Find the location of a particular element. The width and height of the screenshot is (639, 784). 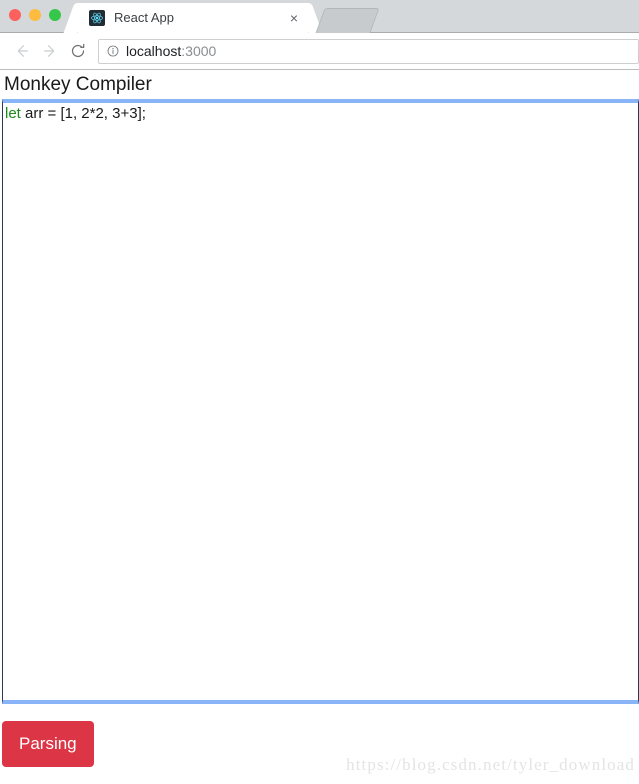

tab-strip: React App × is located at coordinates (319, 16).